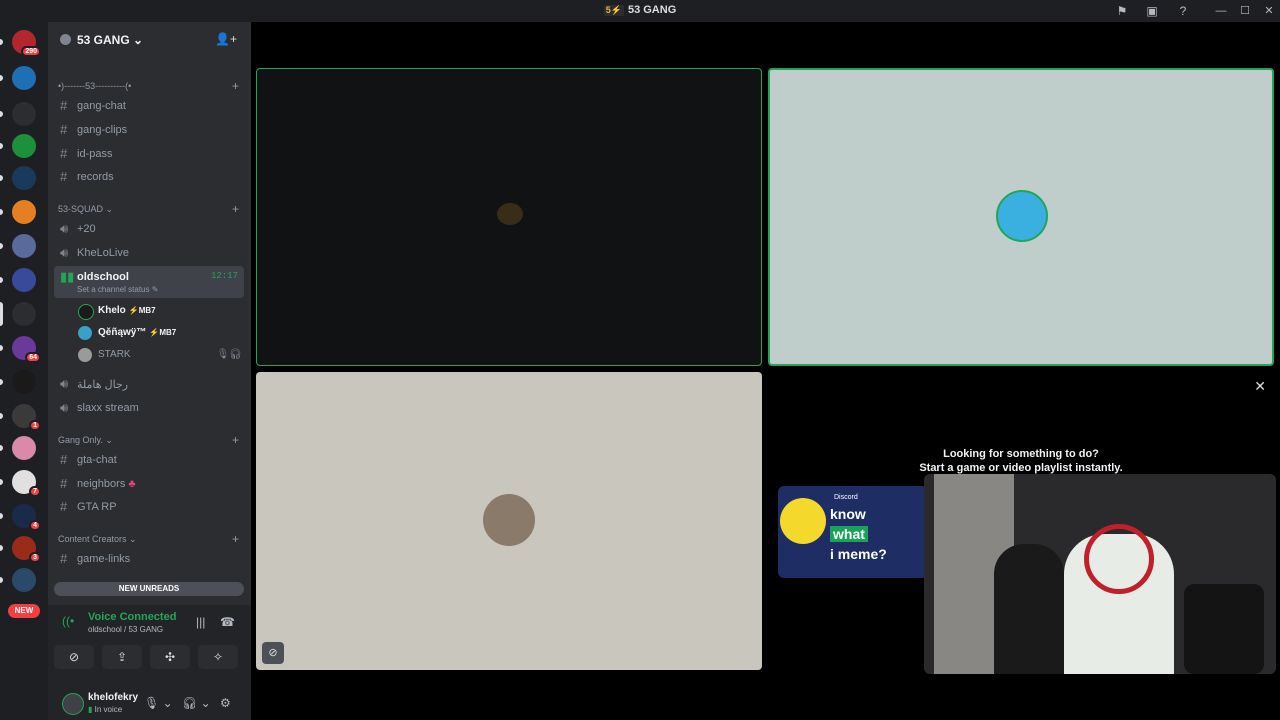 This screenshot has height=720, width=1280. I want to click on voice-user: STARK 🎙︎🎧︎, so click(163, 356).